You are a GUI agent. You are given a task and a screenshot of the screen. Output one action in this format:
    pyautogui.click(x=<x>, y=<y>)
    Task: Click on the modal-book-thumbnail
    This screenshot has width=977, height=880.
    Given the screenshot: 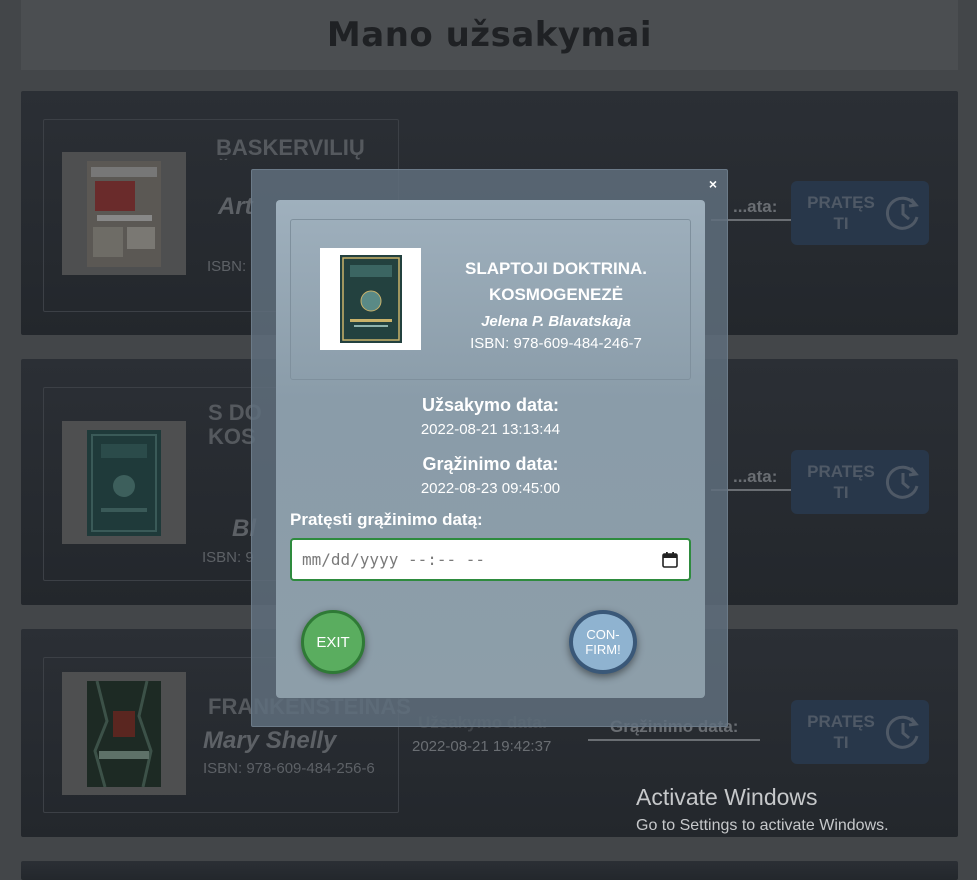 What is the action you would take?
    pyautogui.click(x=370, y=299)
    